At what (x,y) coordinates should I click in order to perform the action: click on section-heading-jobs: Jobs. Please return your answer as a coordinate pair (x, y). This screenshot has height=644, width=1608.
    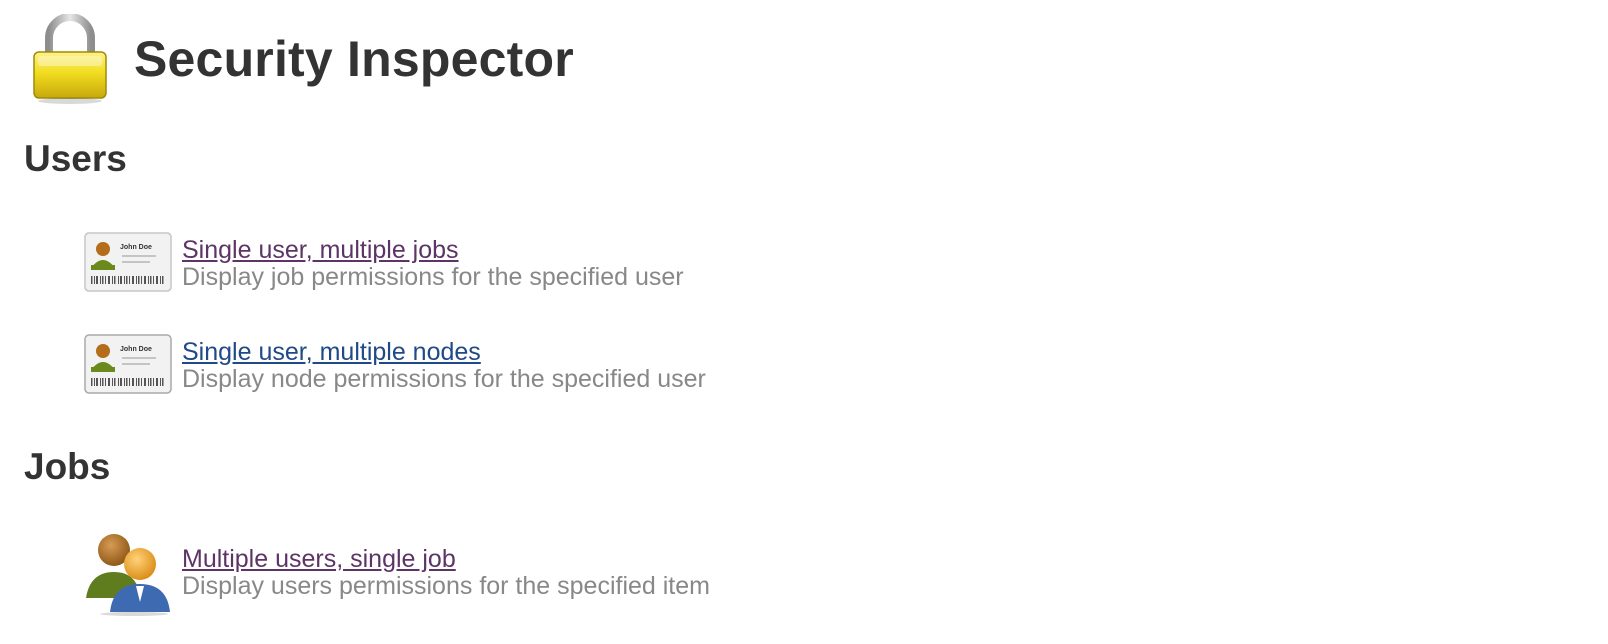
    Looking at the image, I should click on (67, 466).